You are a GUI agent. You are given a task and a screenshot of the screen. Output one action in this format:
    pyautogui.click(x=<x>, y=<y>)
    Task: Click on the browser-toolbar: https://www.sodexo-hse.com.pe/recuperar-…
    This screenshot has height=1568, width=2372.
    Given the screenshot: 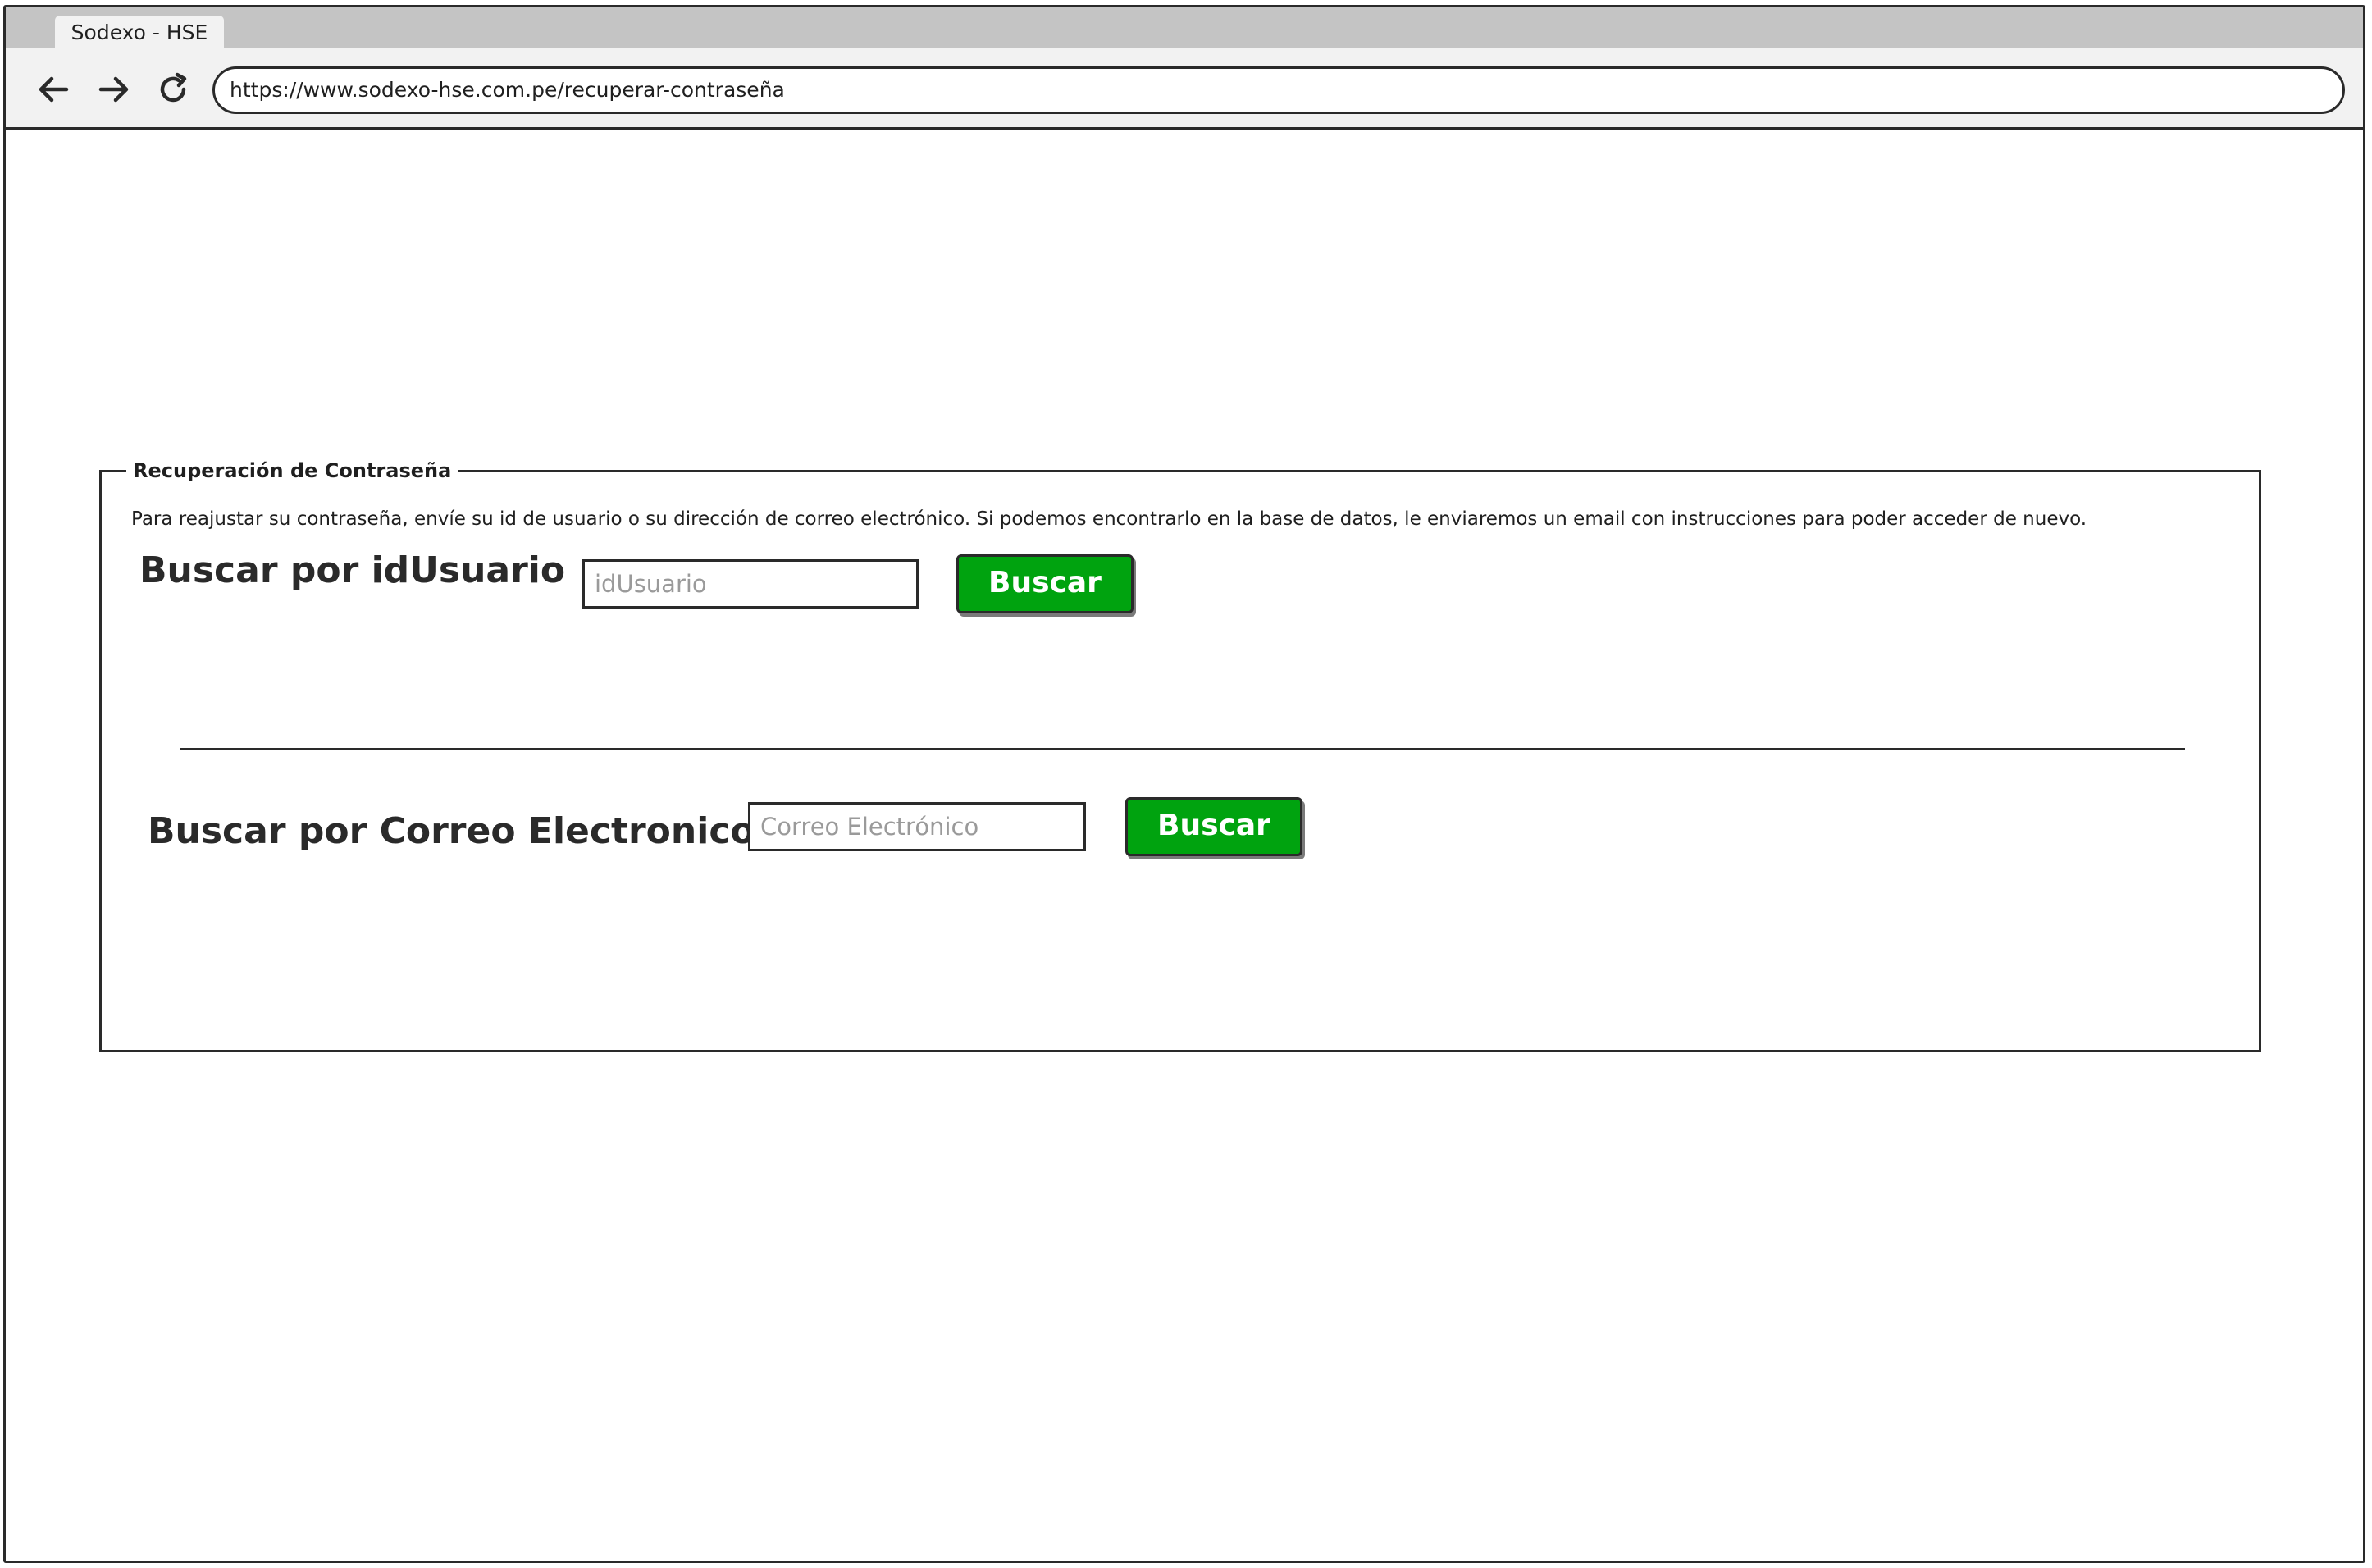 What is the action you would take?
    pyautogui.click(x=1184, y=89)
    